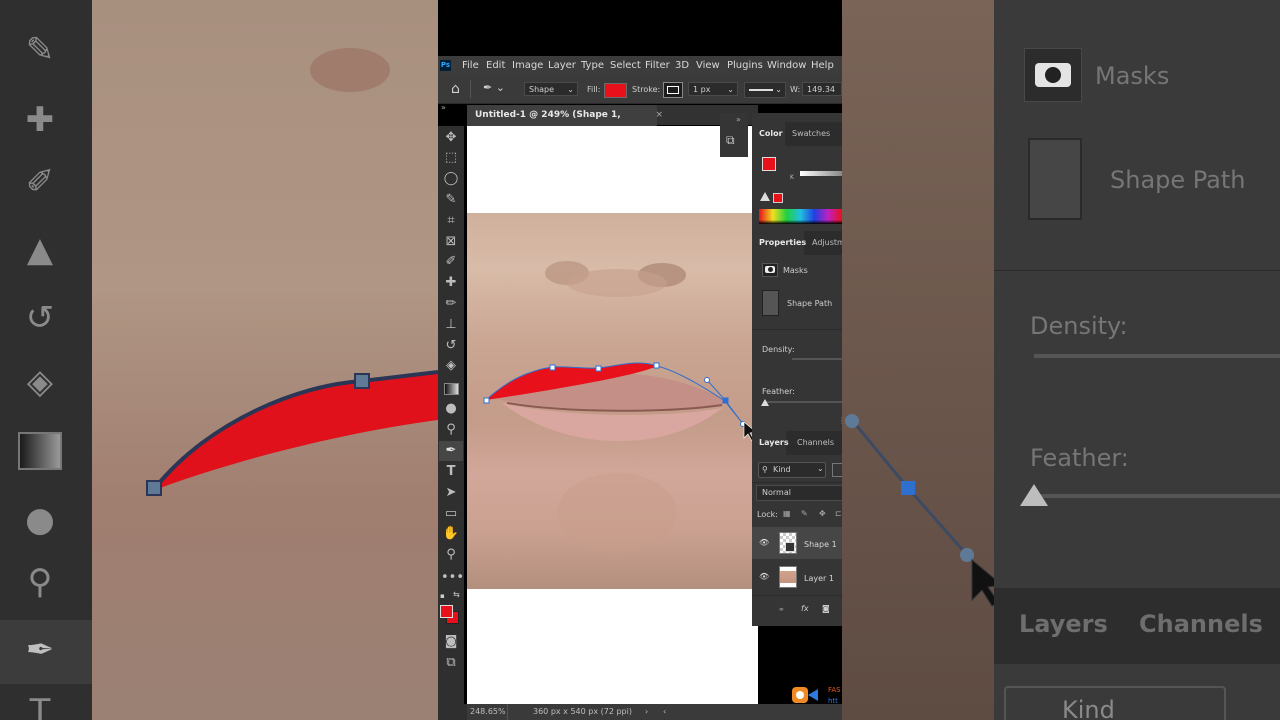 This screenshot has height=720, width=1280. I want to click on eraser-tool-icon: ◈, so click(451, 366).